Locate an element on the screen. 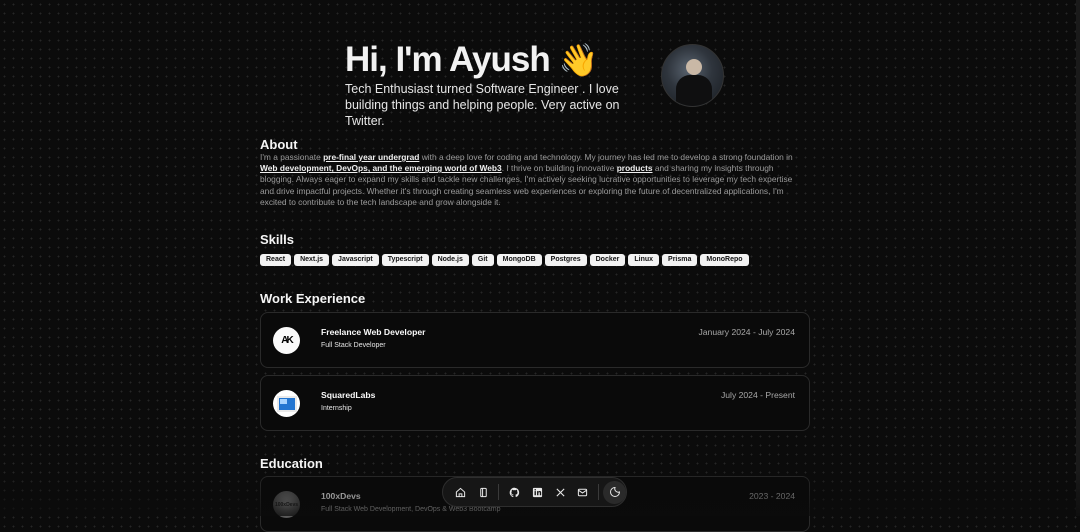  skill-badge: Next.js is located at coordinates (312, 260).